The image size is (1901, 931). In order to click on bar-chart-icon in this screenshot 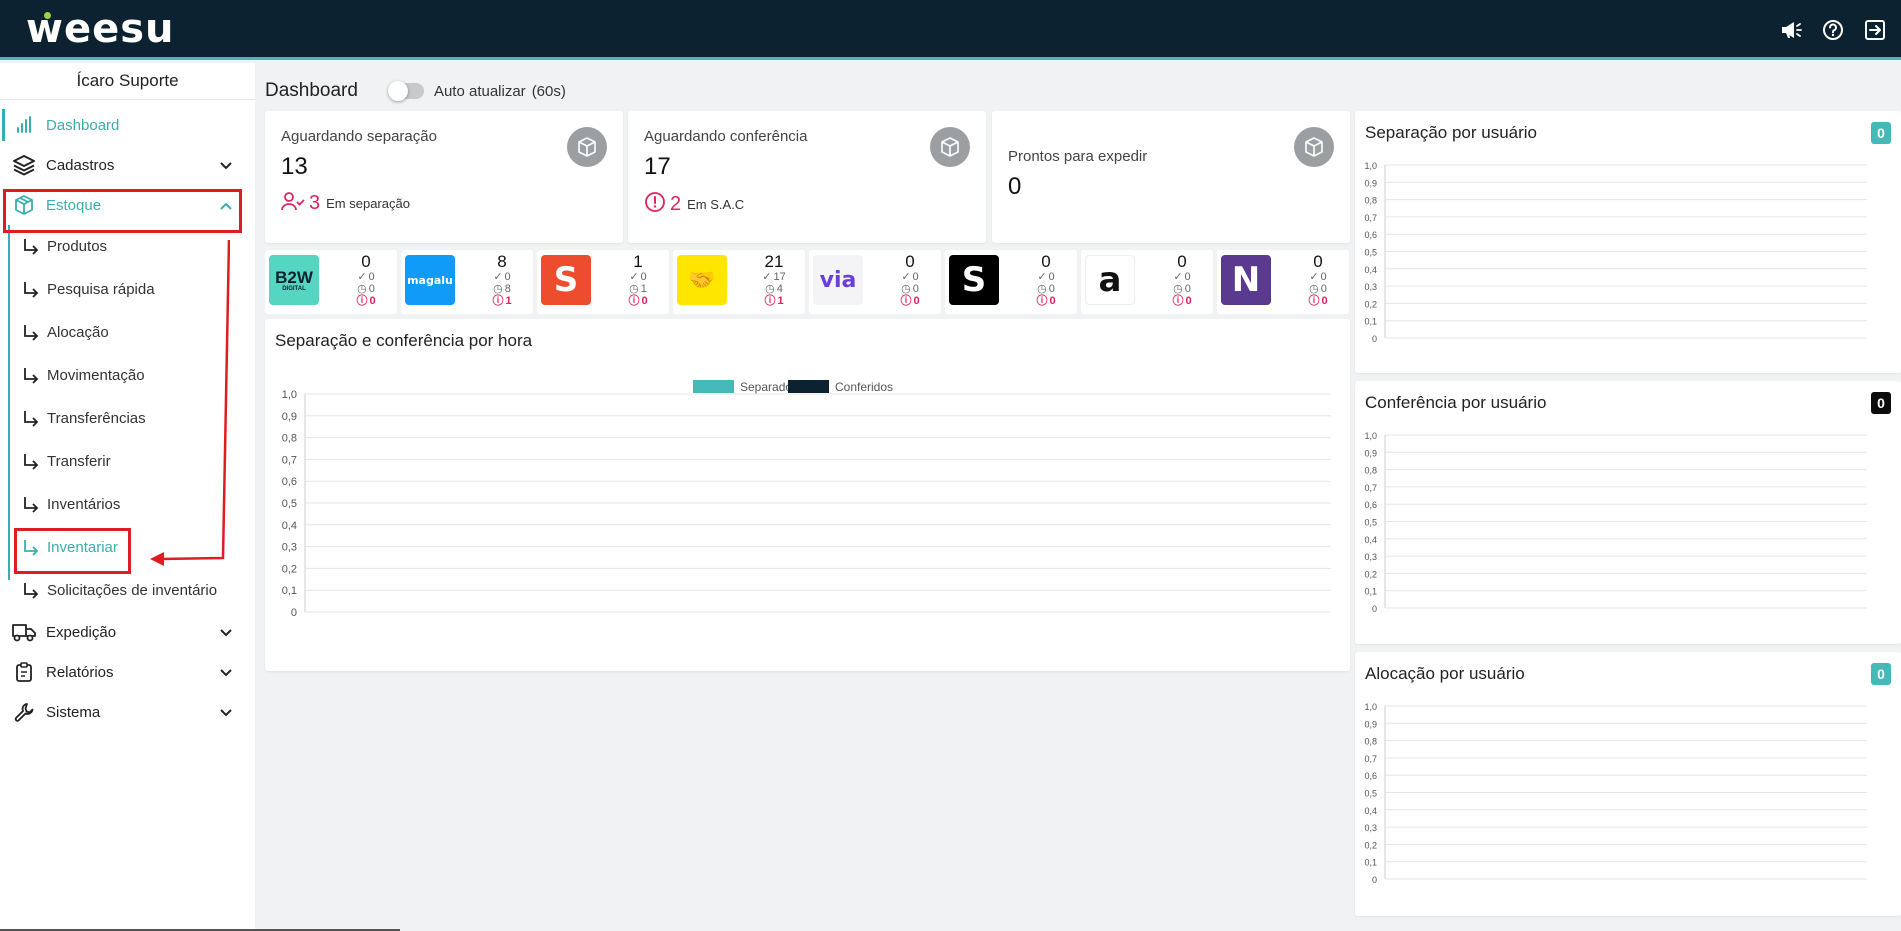, I will do `click(24, 125)`.